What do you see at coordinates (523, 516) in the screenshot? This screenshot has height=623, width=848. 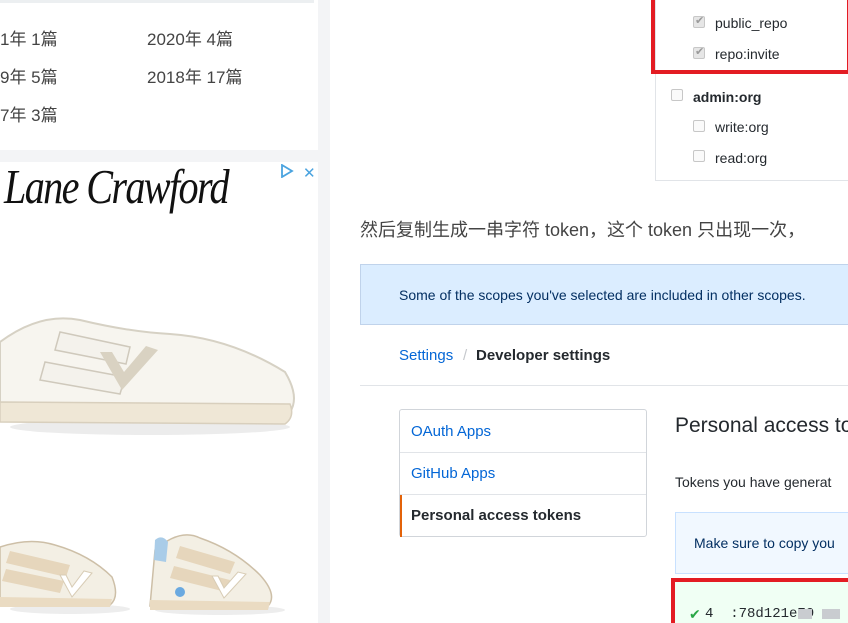 I see `menu-item-personal-access-tokens: Personal access tokens` at bounding box center [523, 516].